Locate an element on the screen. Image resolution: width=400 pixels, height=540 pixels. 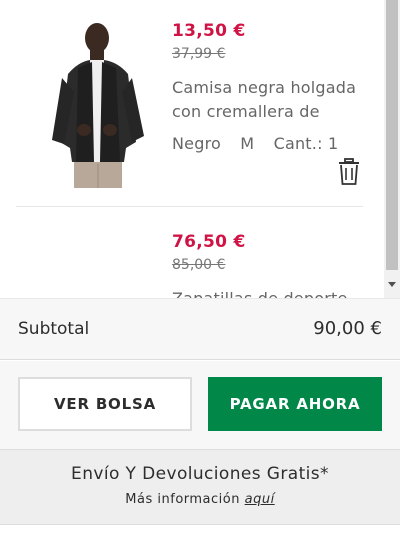
sale-price: 13,50 € is located at coordinates (209, 31).